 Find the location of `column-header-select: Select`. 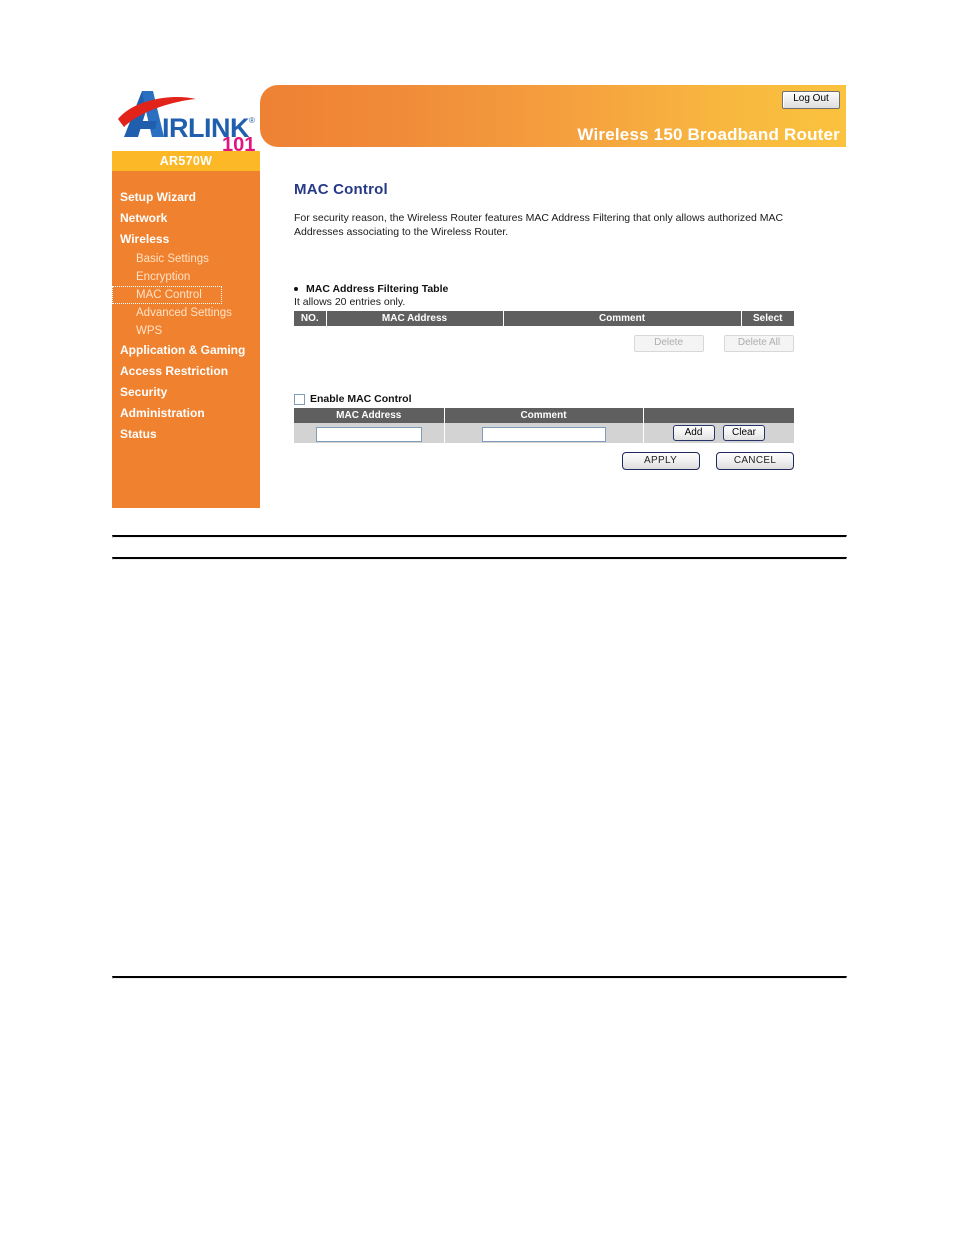

column-header-select: Select is located at coordinates (767, 318).